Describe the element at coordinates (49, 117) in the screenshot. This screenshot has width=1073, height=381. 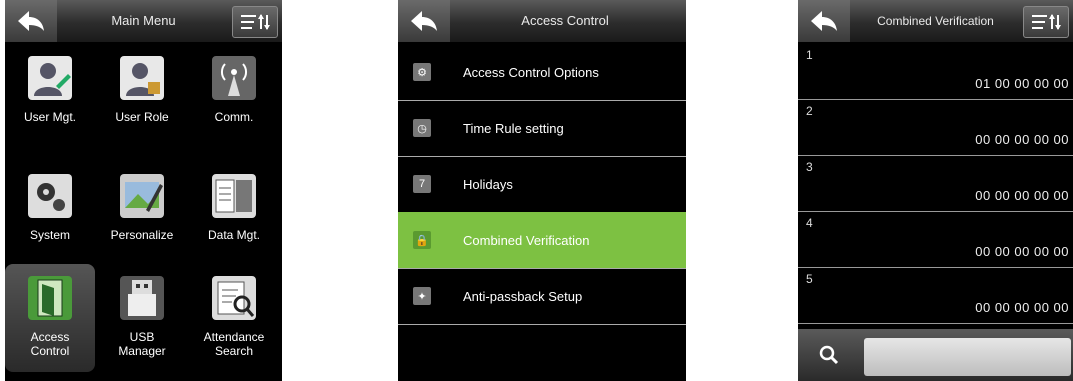
I see `menu-item-label: User Mgt.` at that location.